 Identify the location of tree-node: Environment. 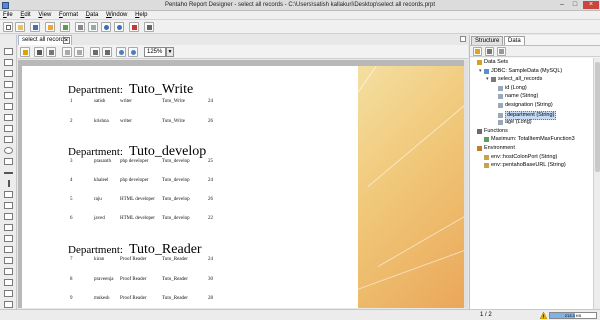
(493, 148).